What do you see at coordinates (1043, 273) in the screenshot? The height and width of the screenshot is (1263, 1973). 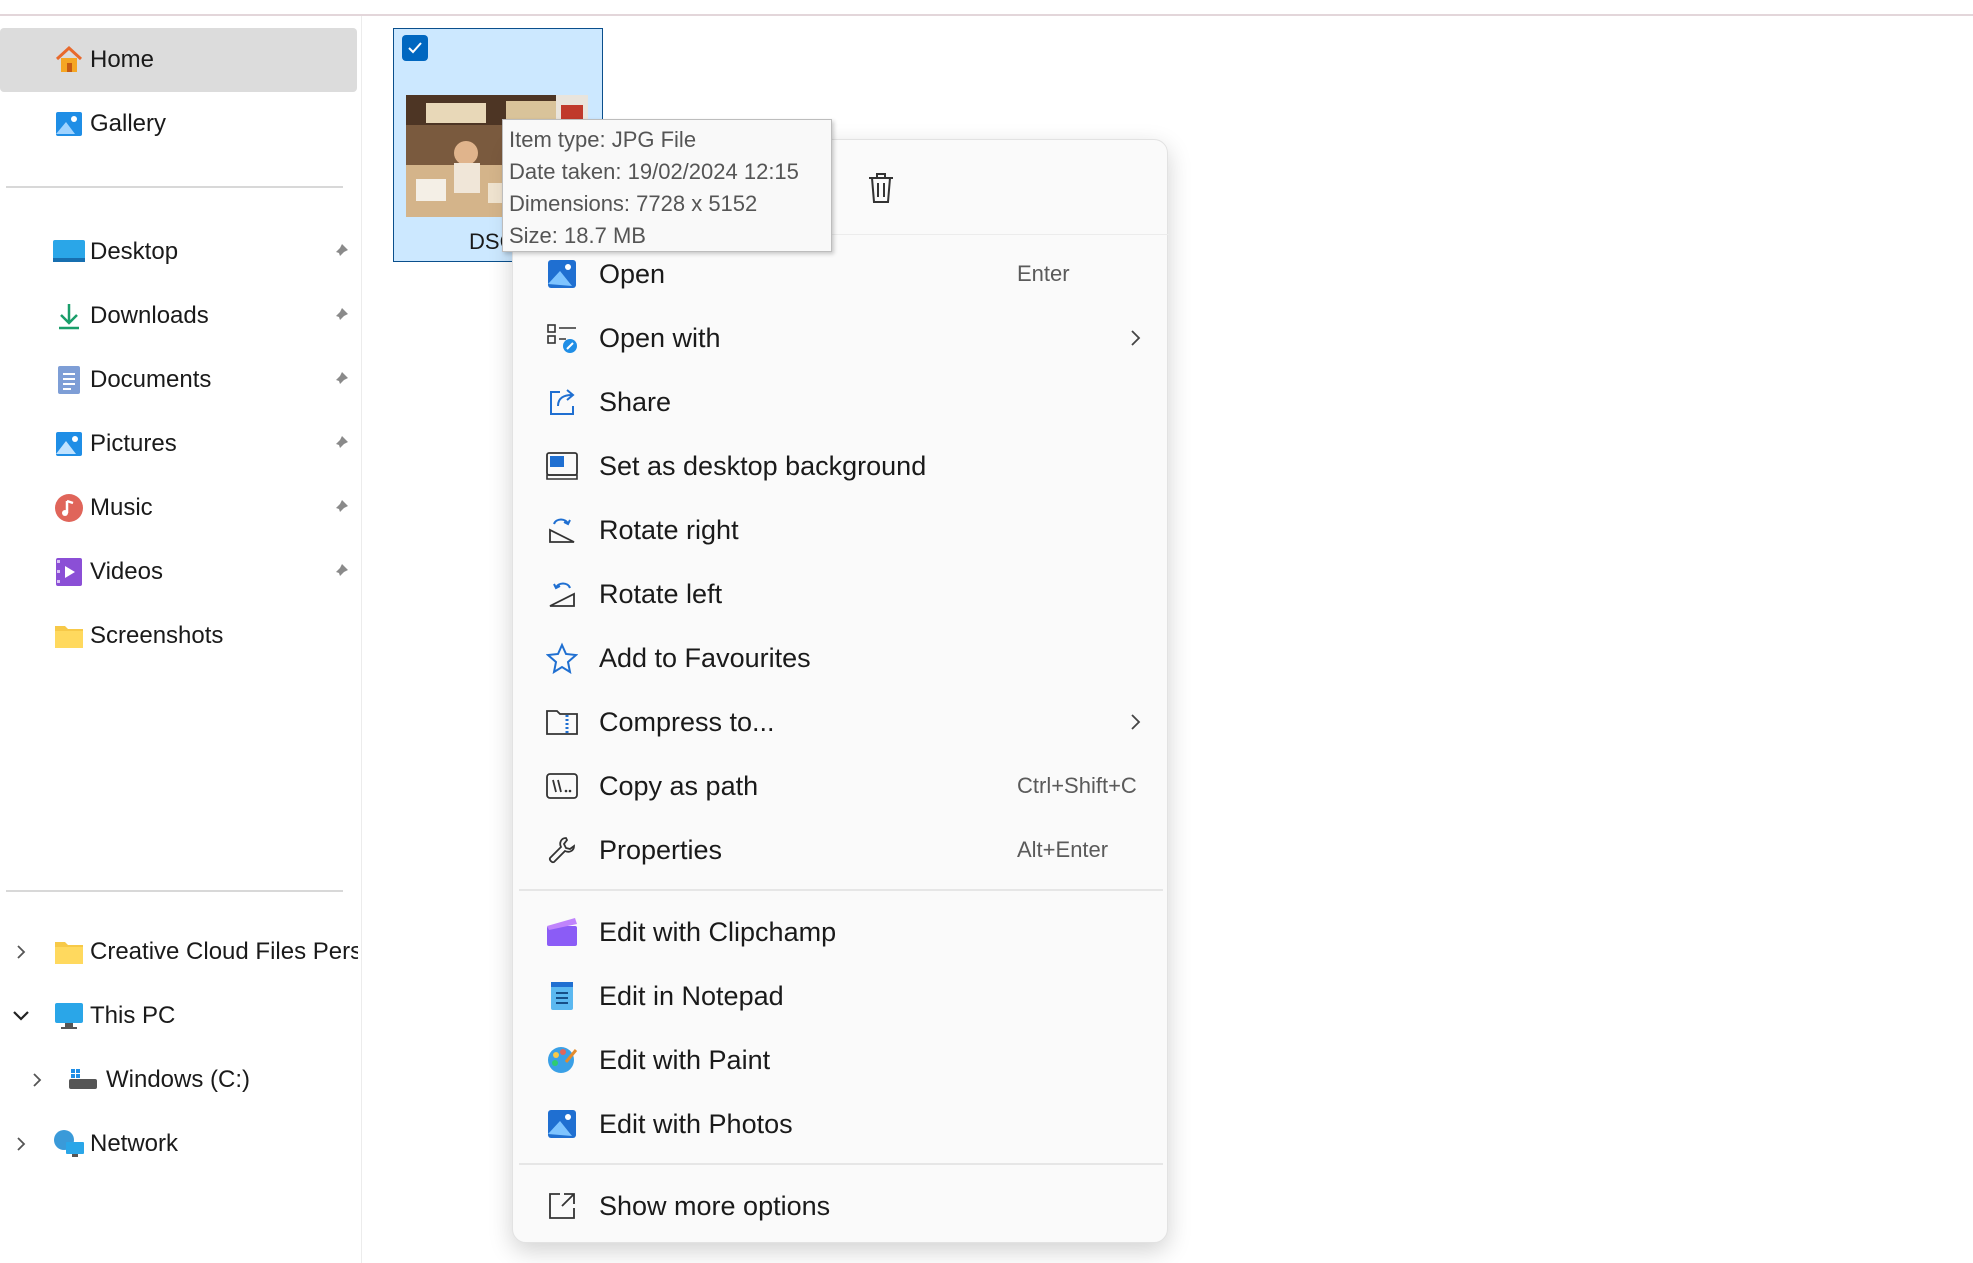 I see `menu-item-shortcut: Enter` at bounding box center [1043, 273].